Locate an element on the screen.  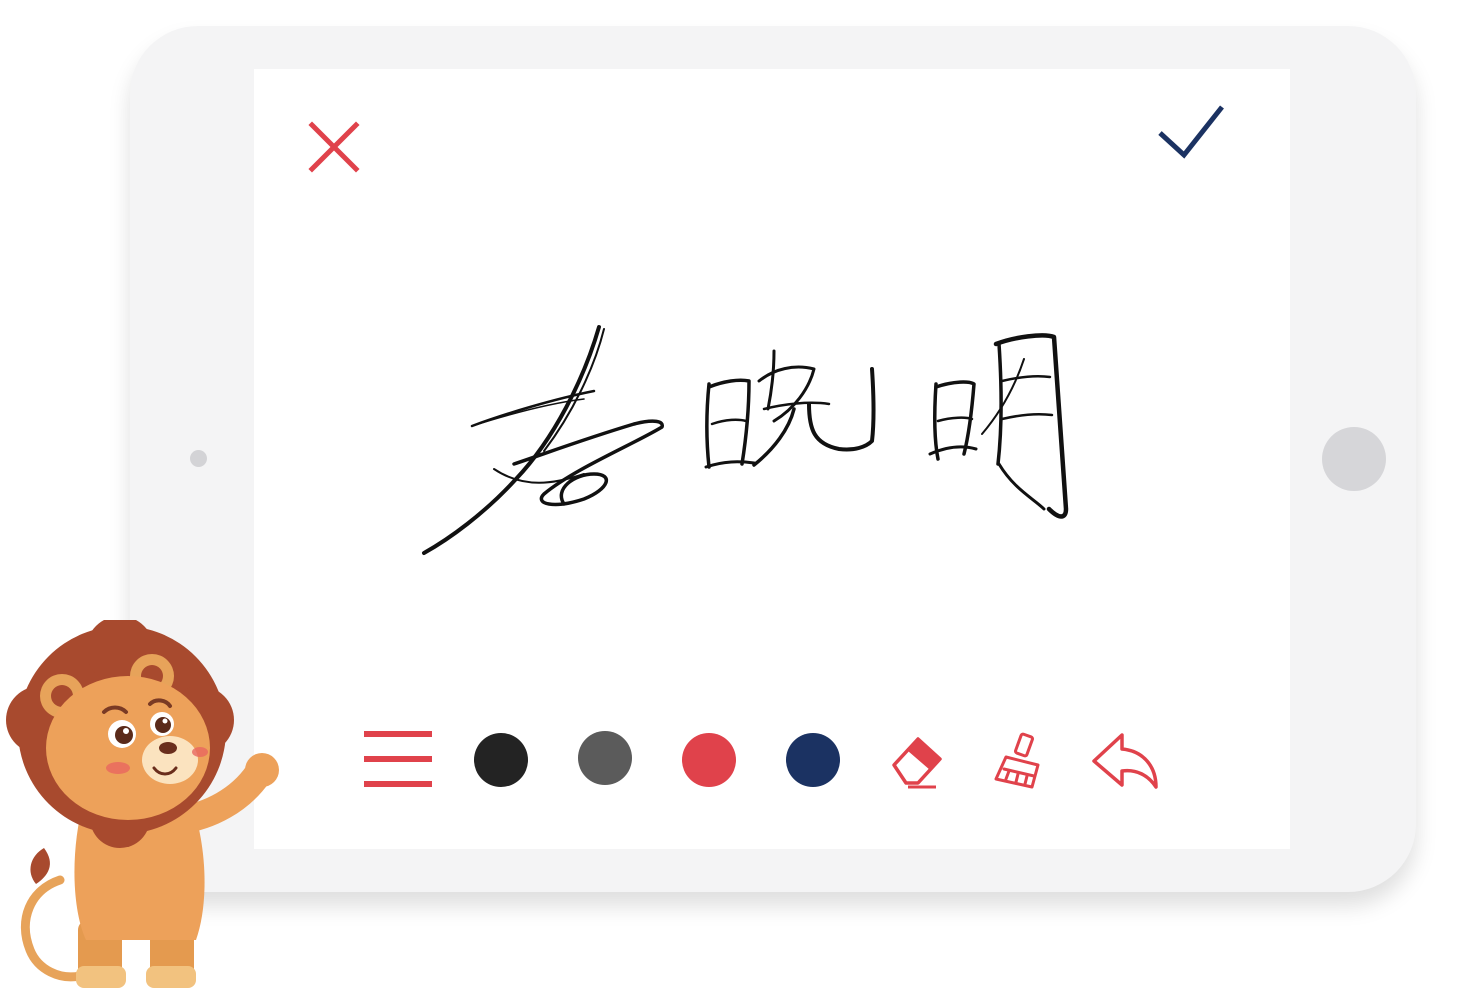
home-button is located at coordinates (1354, 459).